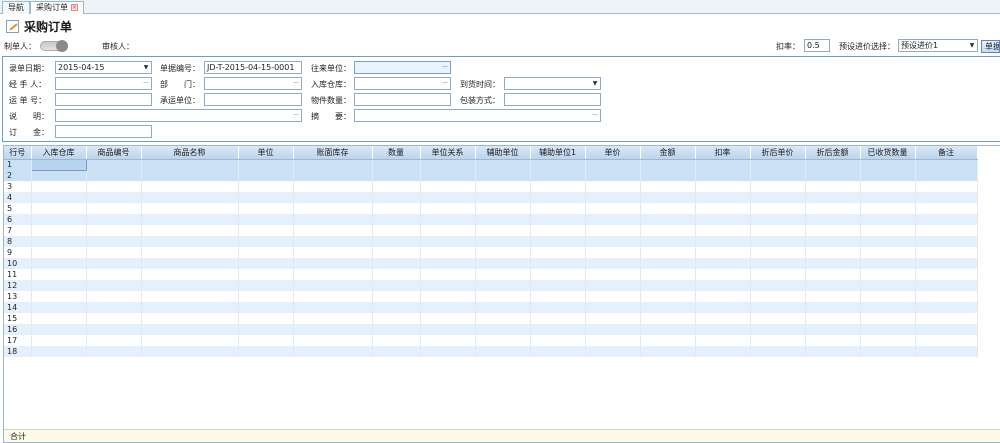 This screenshot has width=1000, height=443. I want to click on table-row: 11, so click(491, 274).